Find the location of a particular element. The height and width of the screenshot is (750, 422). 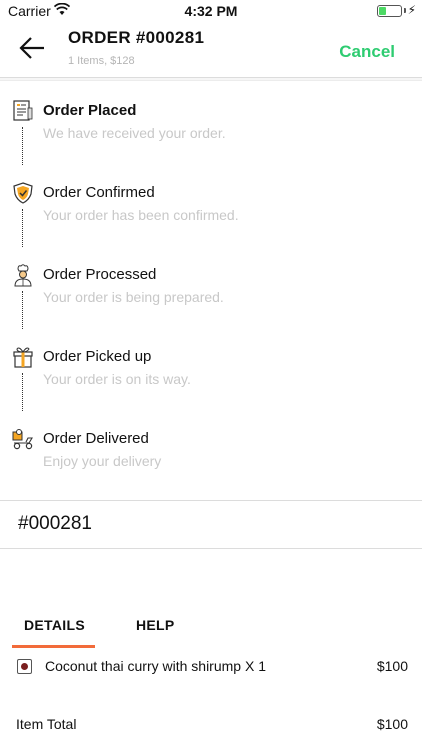

charging-bolt-icon: ⚡ is located at coordinates (411, 10).